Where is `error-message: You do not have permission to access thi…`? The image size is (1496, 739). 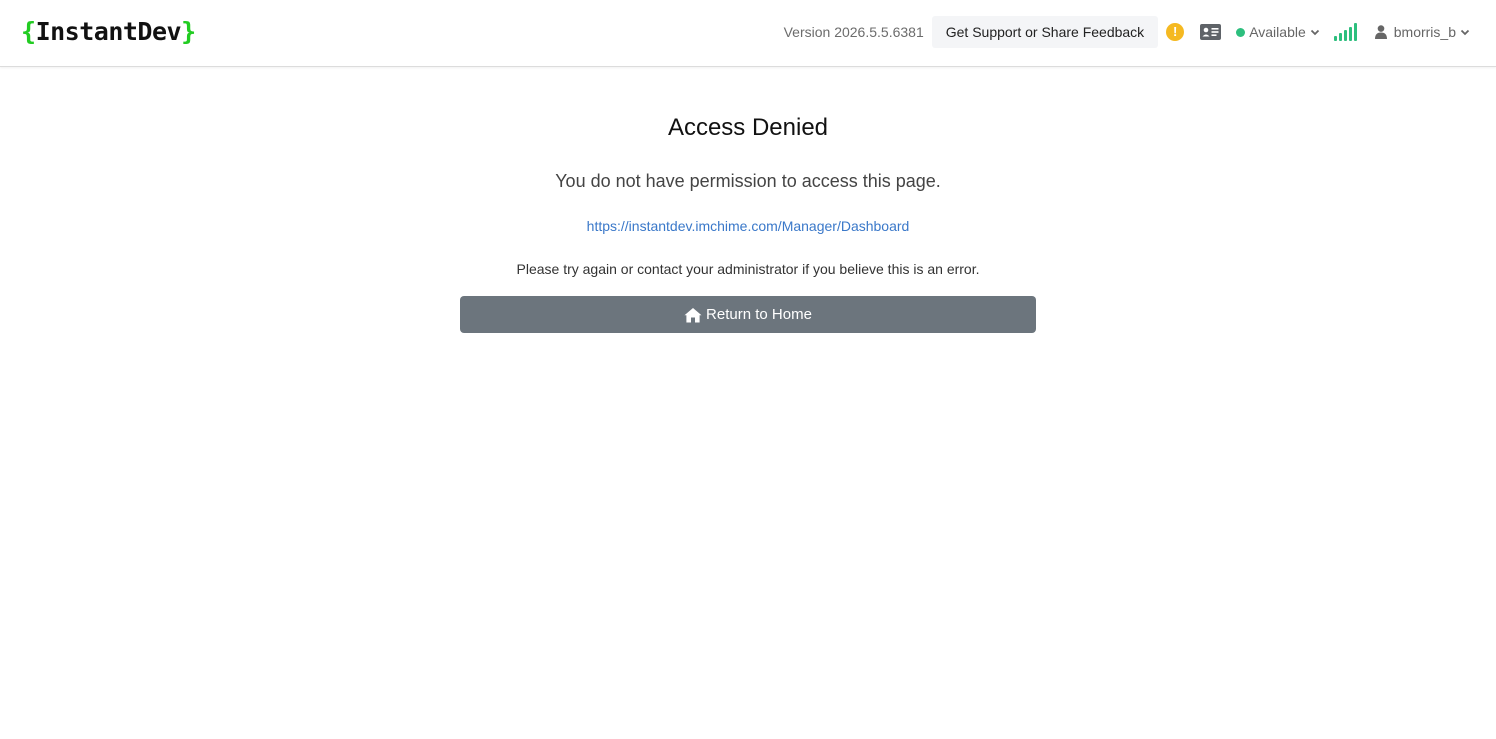
error-message: You do not have permission to access thi… is located at coordinates (748, 181).